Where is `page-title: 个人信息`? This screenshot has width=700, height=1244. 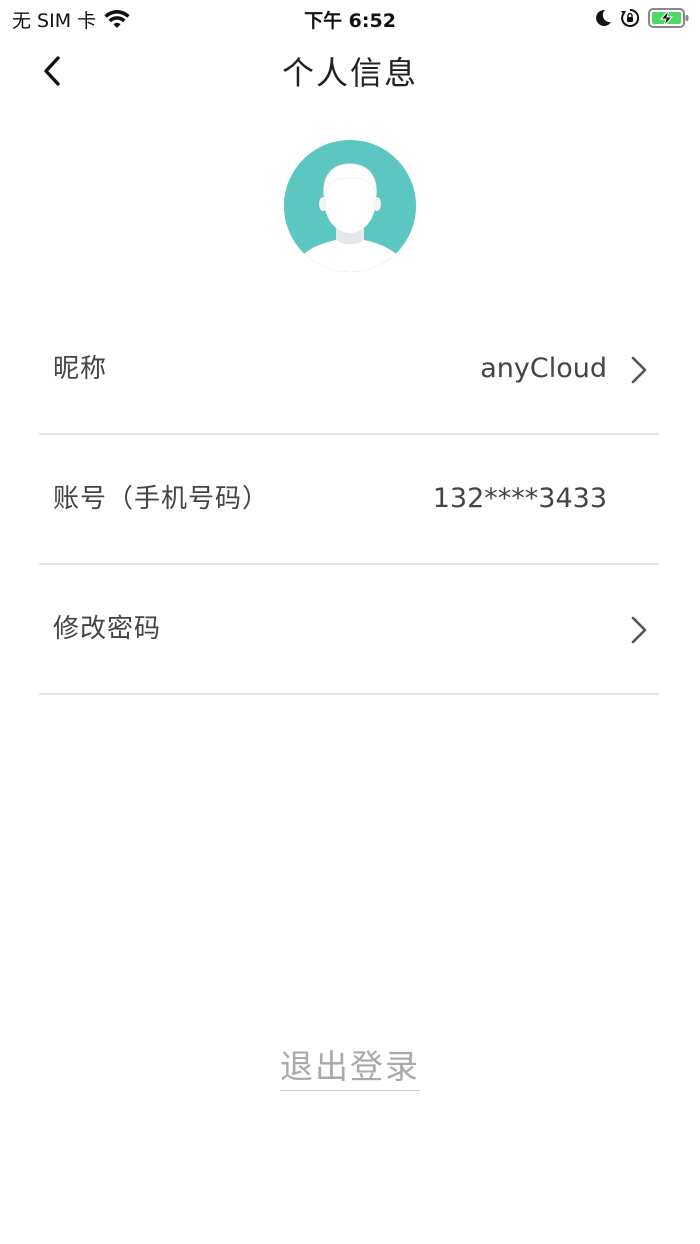
page-title: 个人信息 is located at coordinates (349, 73).